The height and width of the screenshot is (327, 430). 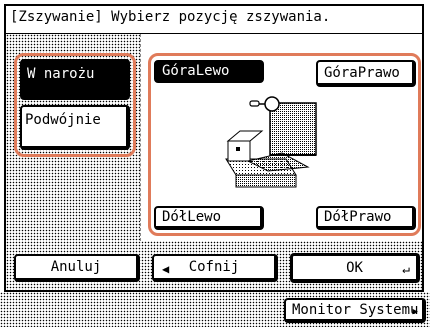 I want to click on left-triangle-icon: ◀, so click(x=166, y=269).